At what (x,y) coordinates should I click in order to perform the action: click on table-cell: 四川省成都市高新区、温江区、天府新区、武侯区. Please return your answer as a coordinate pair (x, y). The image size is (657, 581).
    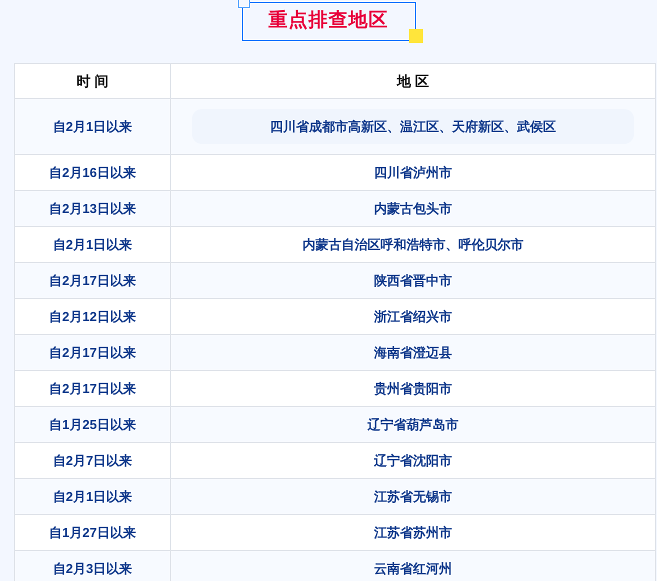
    Looking at the image, I should click on (413, 126).